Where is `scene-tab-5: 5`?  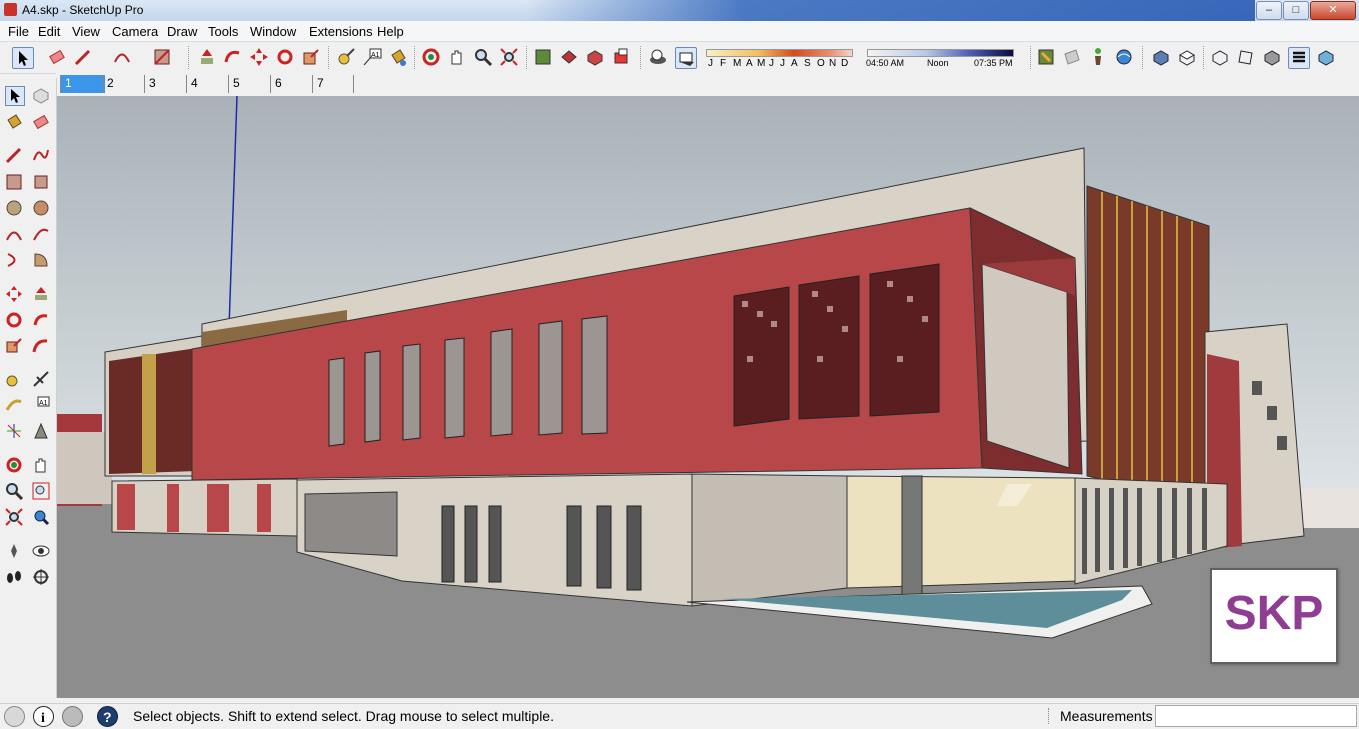
scene-tab-5: 5 is located at coordinates (248, 84).